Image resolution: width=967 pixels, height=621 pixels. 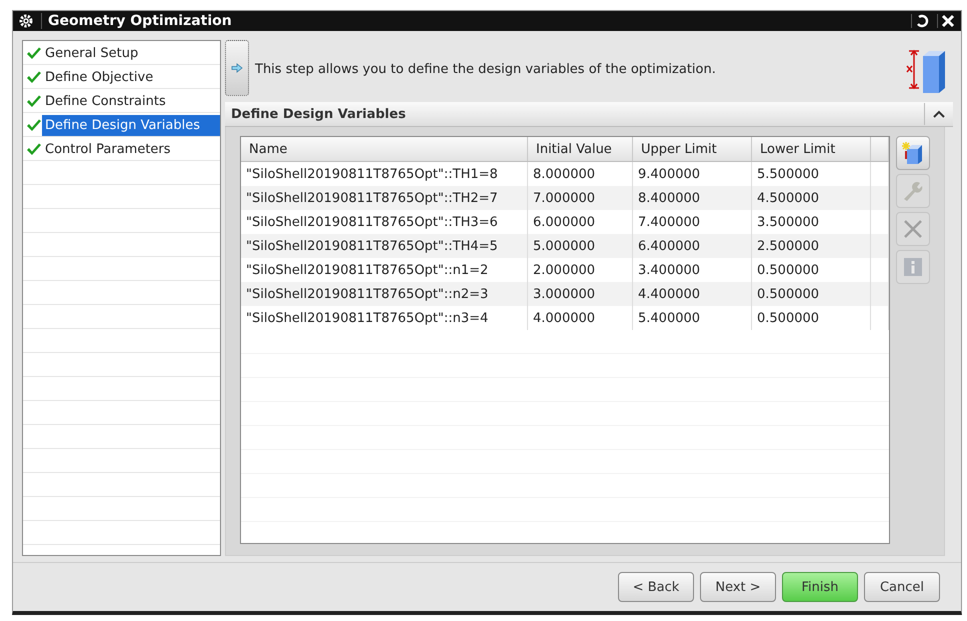 What do you see at coordinates (580, 149) in the screenshot?
I see `column-header: Initial Value` at bounding box center [580, 149].